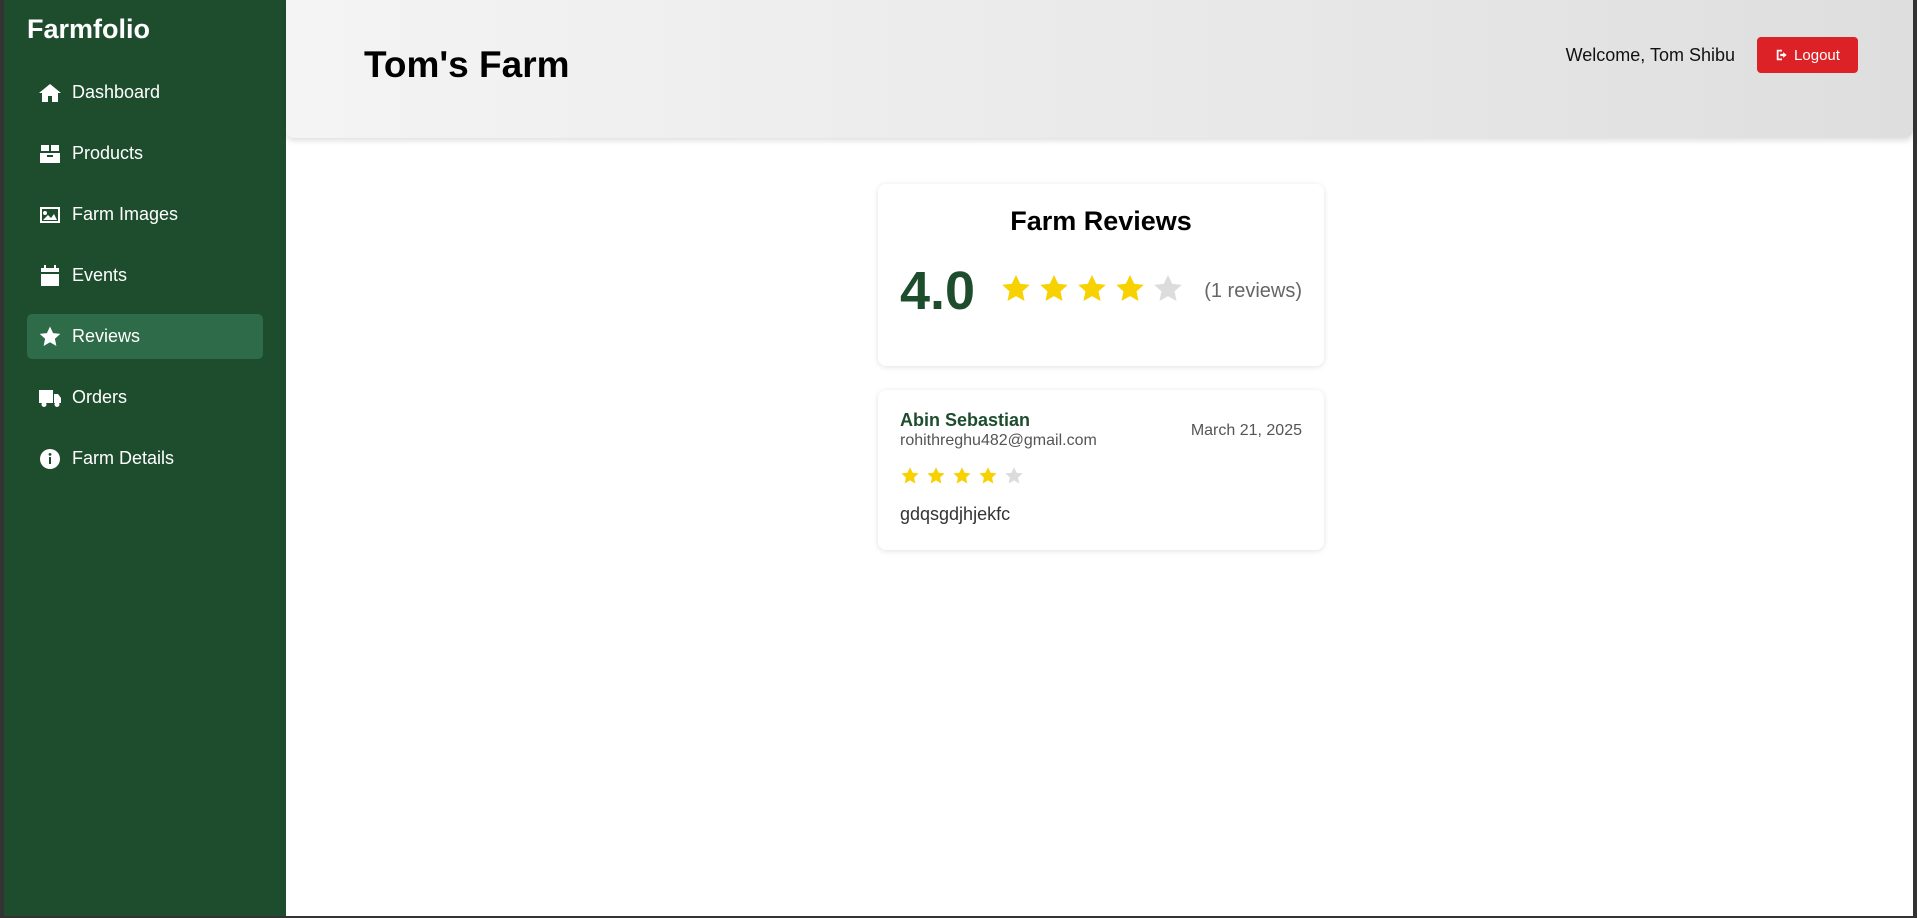 Image resolution: width=1917 pixels, height=918 pixels. Describe the element at coordinates (88, 29) in the screenshot. I see `brand-logo: Farmfolio` at that location.